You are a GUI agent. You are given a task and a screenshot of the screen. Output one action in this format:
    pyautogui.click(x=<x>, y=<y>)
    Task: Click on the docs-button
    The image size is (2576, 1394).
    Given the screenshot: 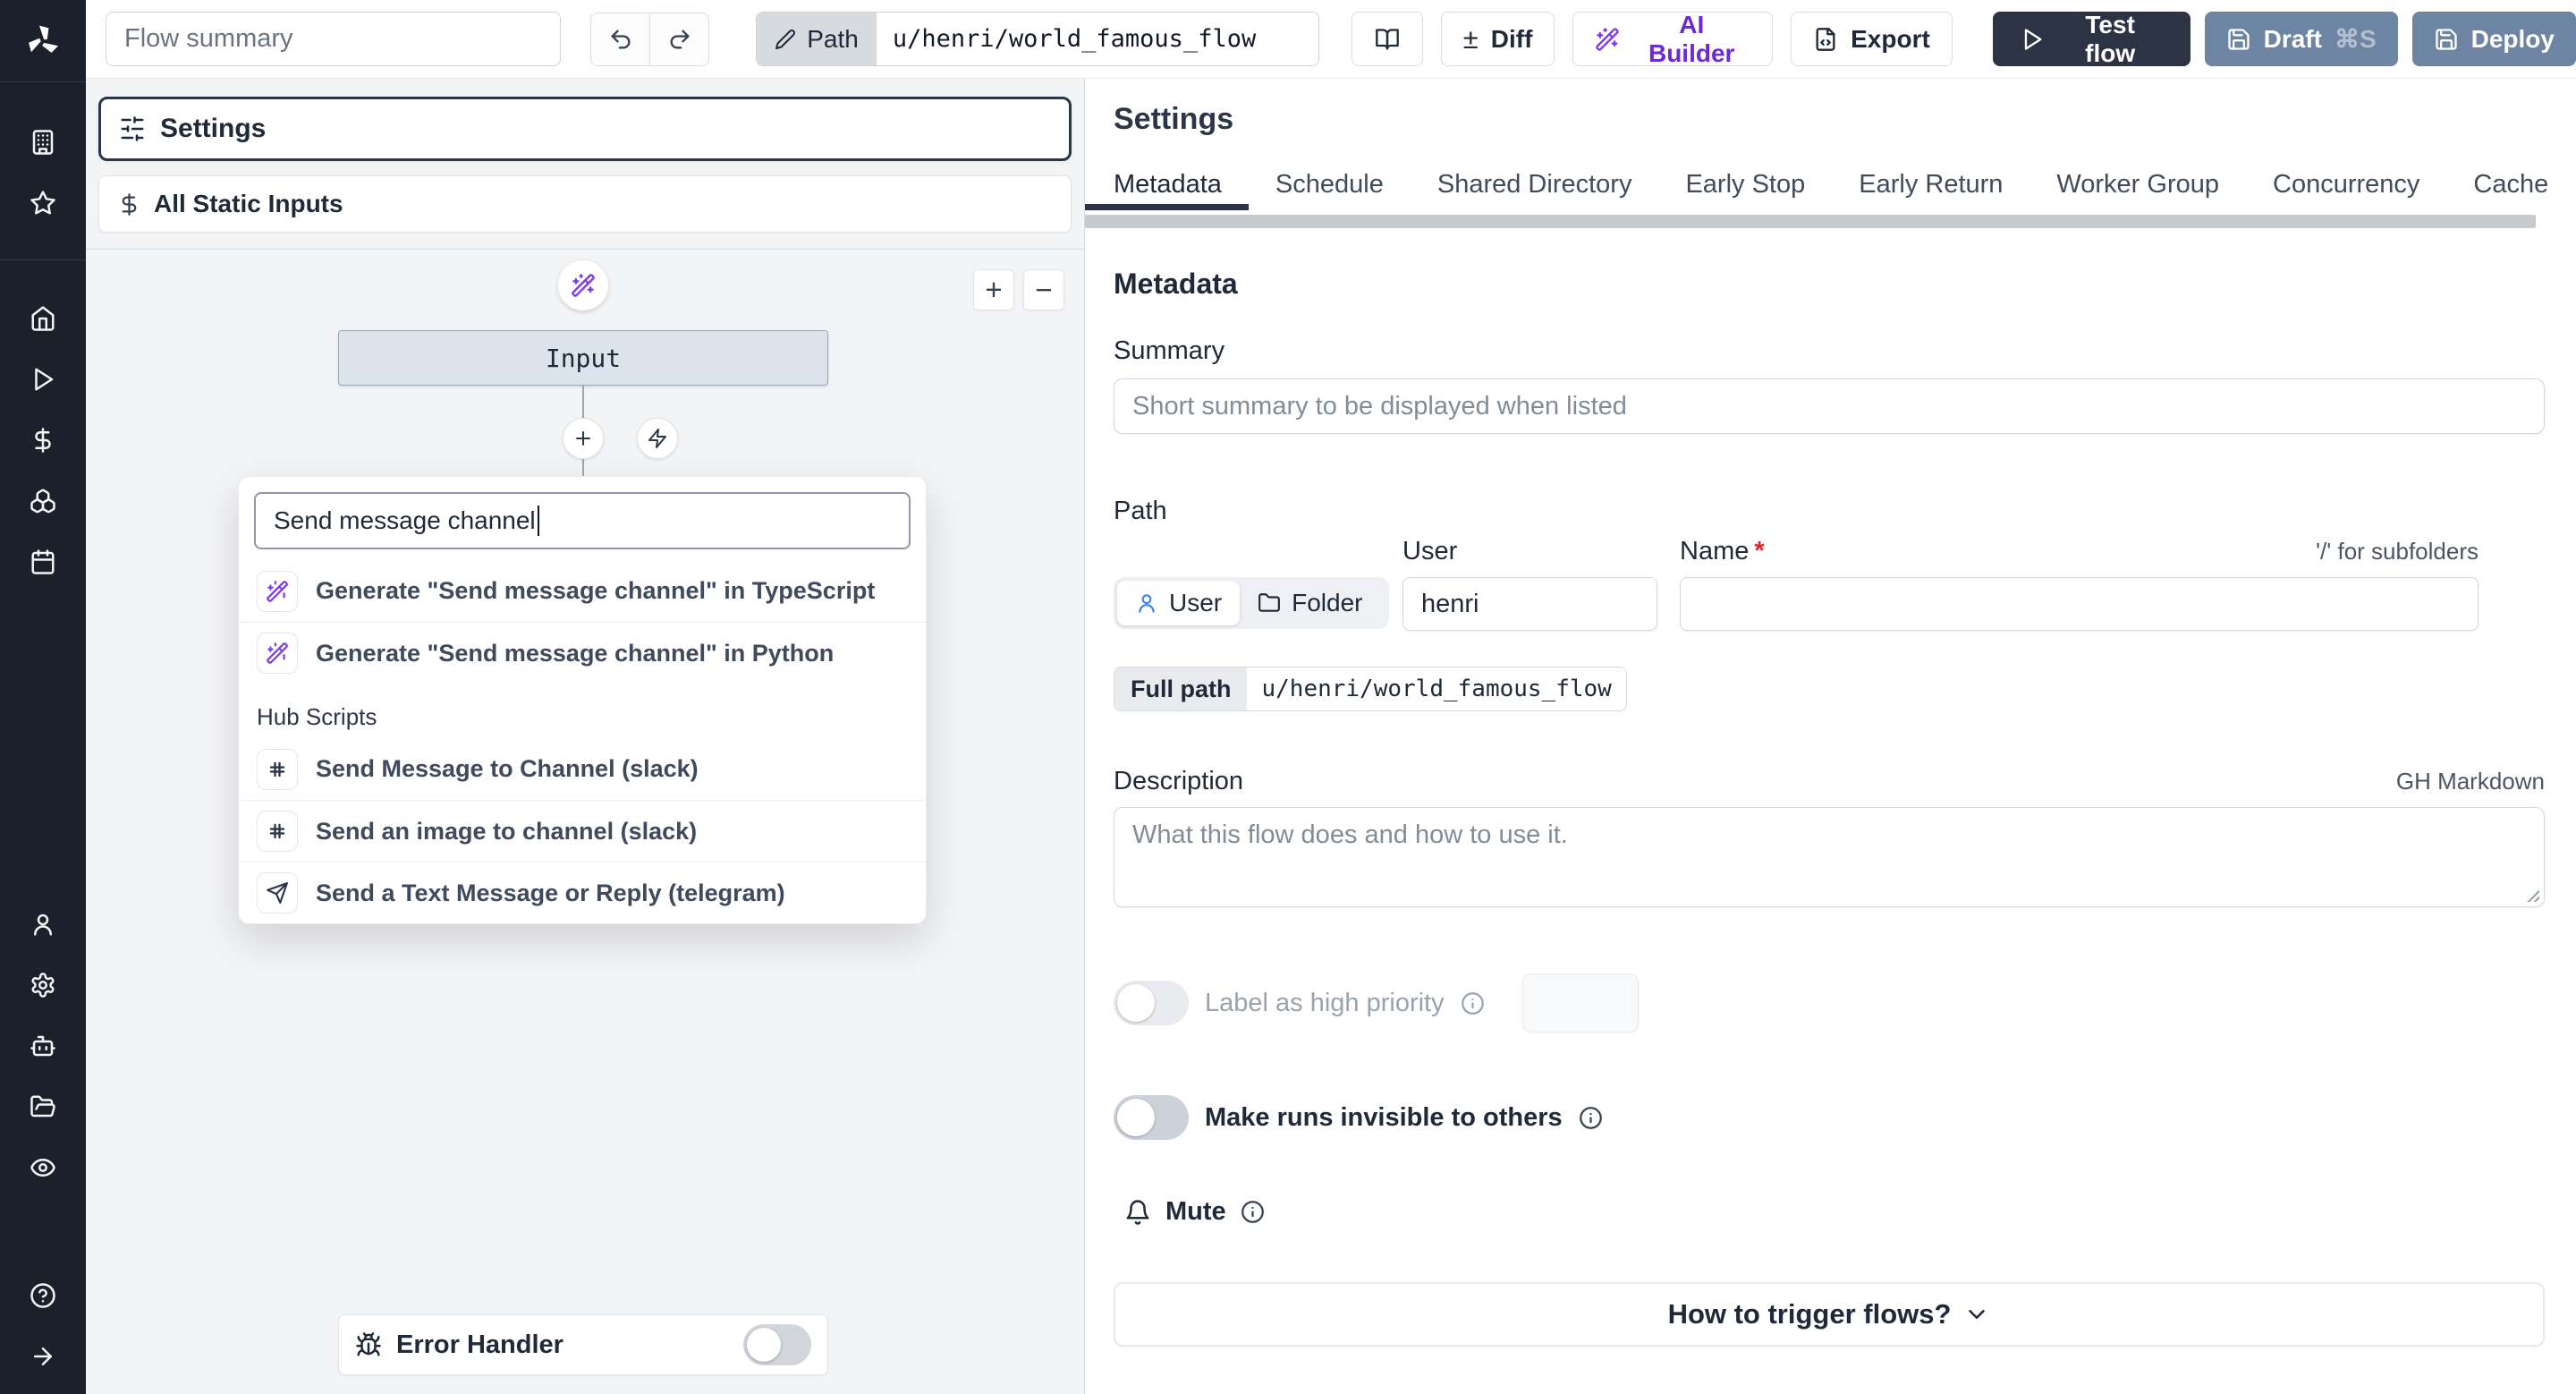 What is the action you would take?
    pyautogui.click(x=1387, y=39)
    